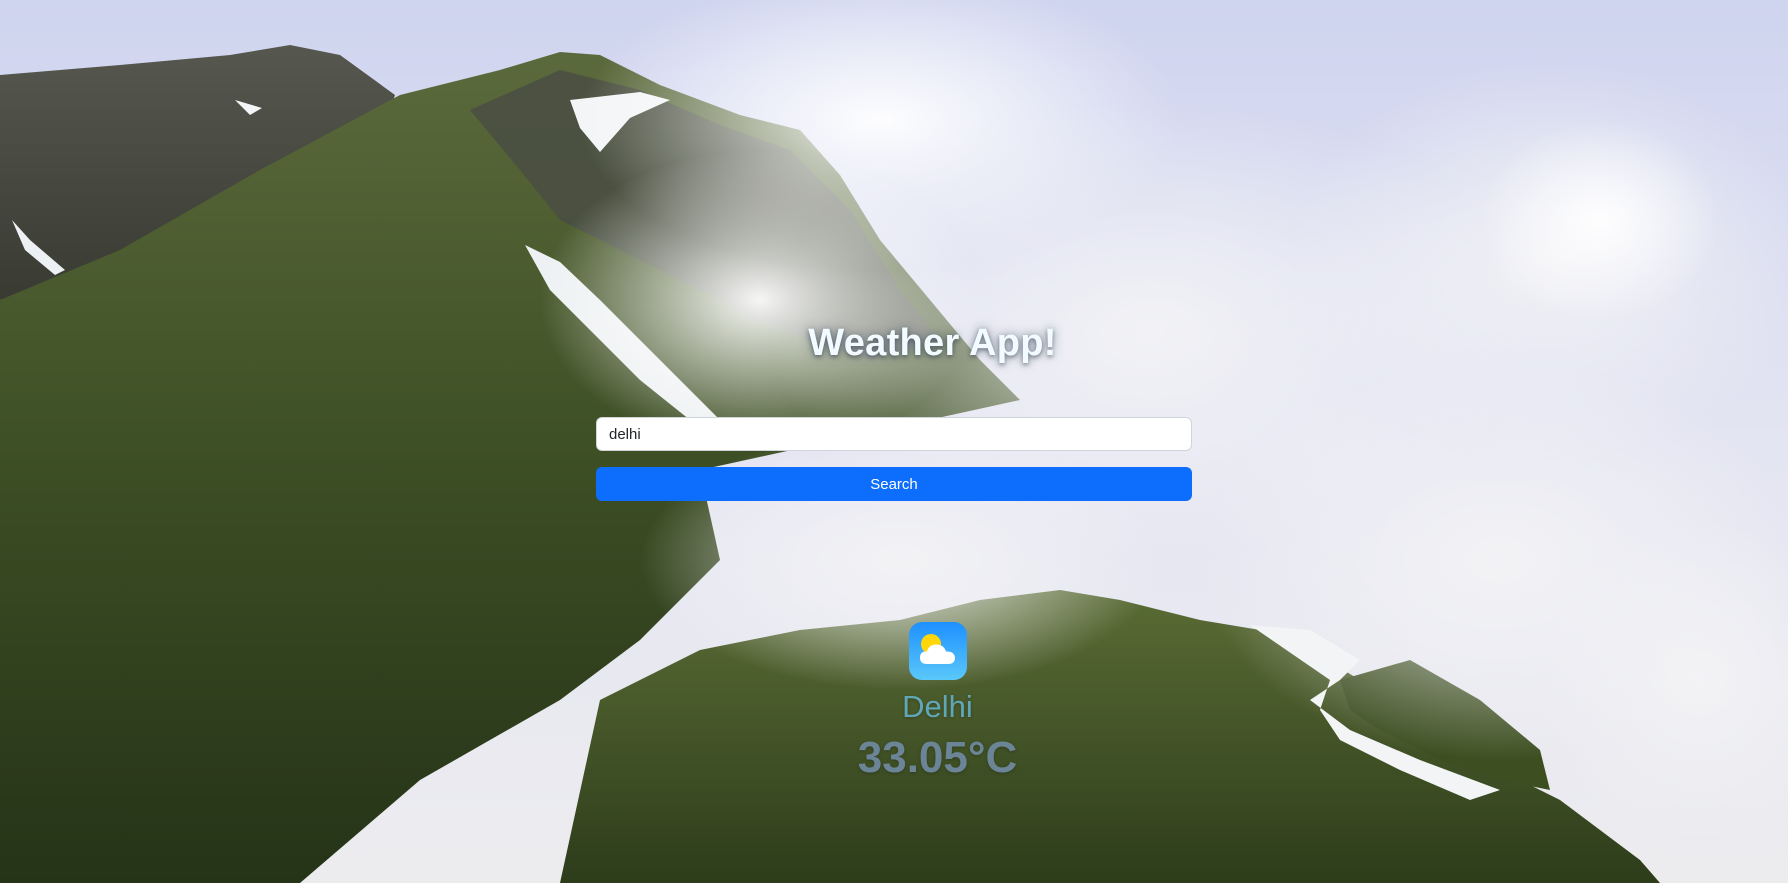 The image size is (1788, 883). Describe the element at coordinates (937, 757) in the screenshot. I see `temperature-value: 33.05°C` at that location.